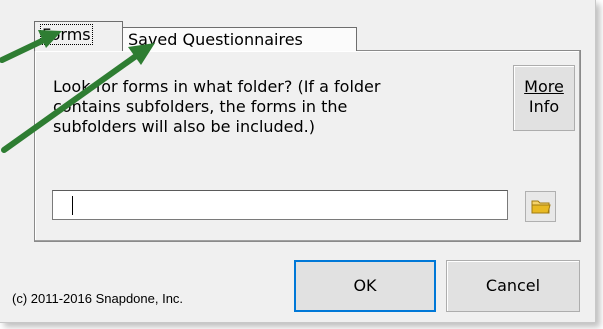 The image size is (603, 329). What do you see at coordinates (215, 39) in the screenshot?
I see `tab-saved-questionnaires-label: Saved Questionnaires` at bounding box center [215, 39].